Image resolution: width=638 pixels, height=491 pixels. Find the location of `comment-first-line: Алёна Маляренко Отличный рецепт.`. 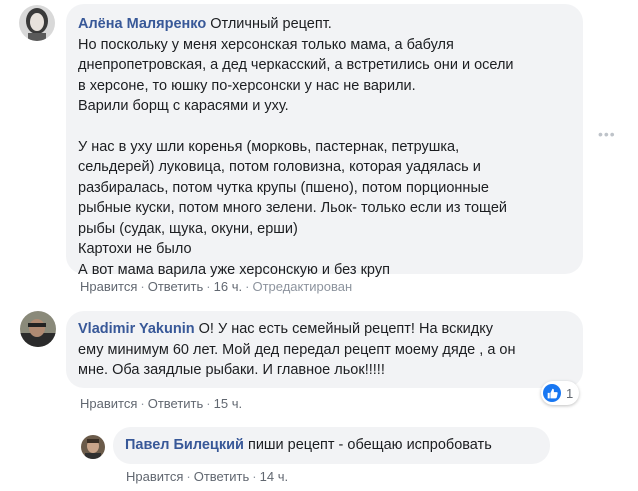

comment-first-line: Алёна Маляренко Отличный рецепт. is located at coordinates (324, 24).